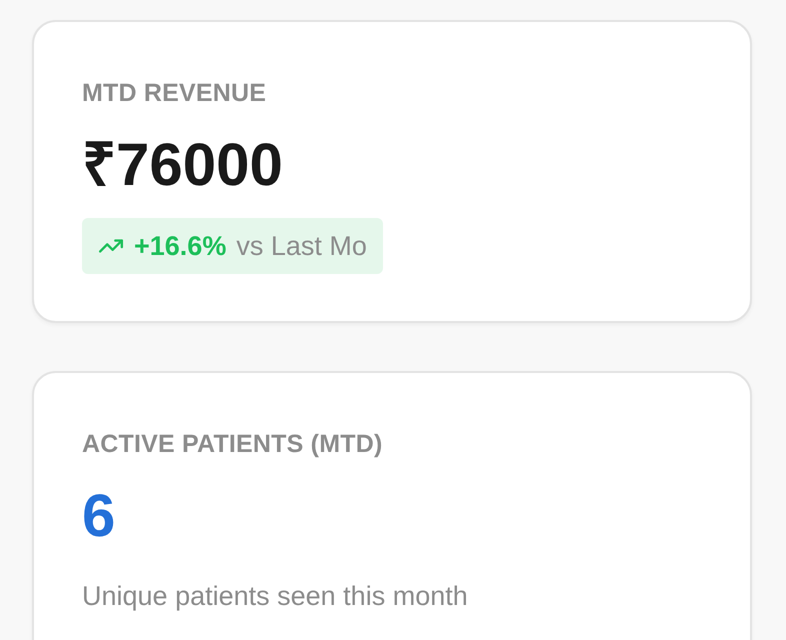 This screenshot has width=786, height=640. I want to click on stat-value: ₹76000, so click(183, 165).